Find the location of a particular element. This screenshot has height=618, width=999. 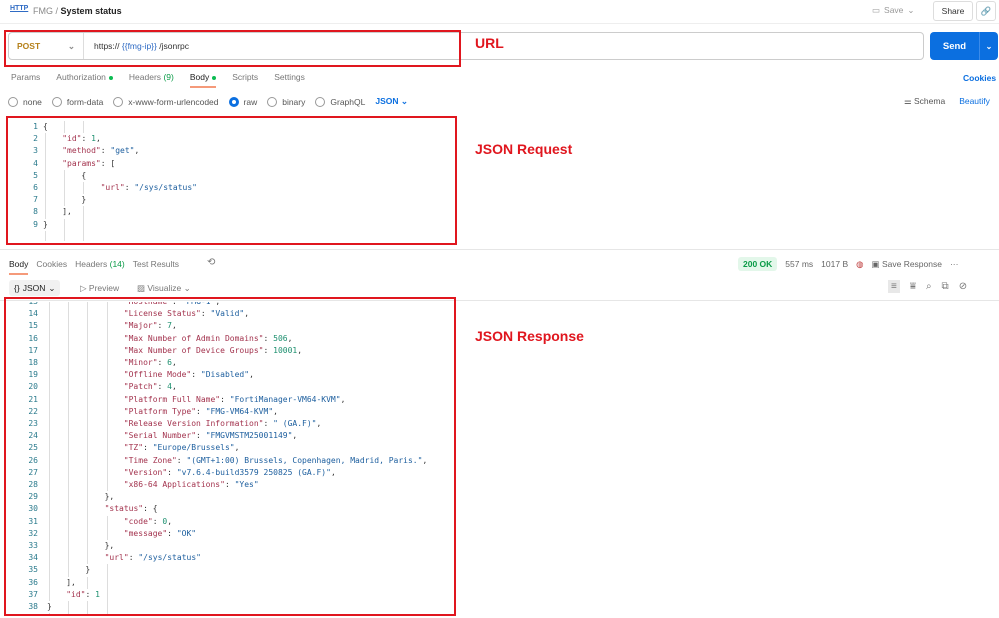

more-icon: ··· is located at coordinates (954, 264).